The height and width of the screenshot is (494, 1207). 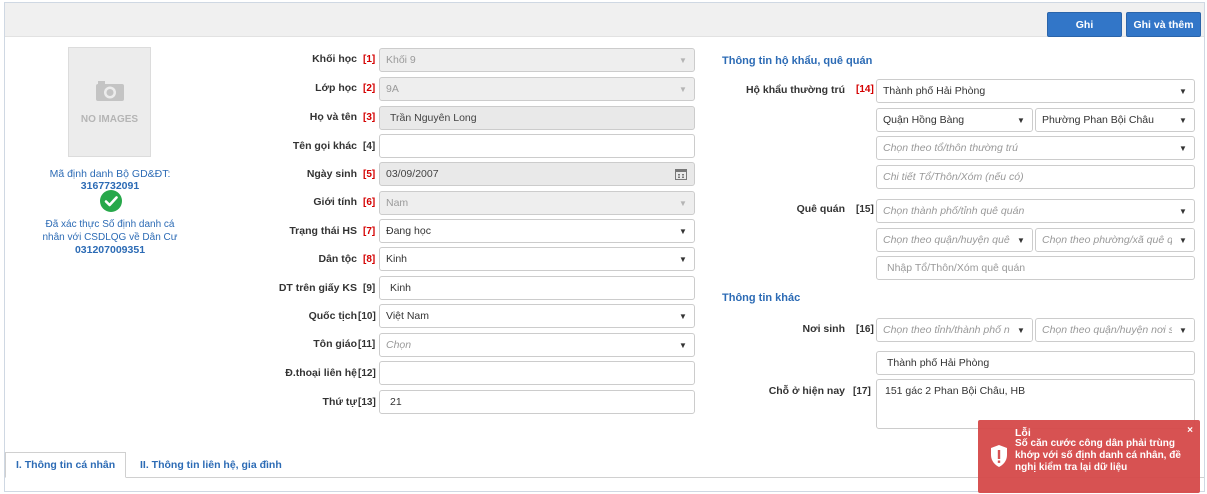 What do you see at coordinates (1035, 148) in the screenshot?
I see `ho-khau-hamlet-select: Chọn theo tổ/thôn thường trú ▼` at bounding box center [1035, 148].